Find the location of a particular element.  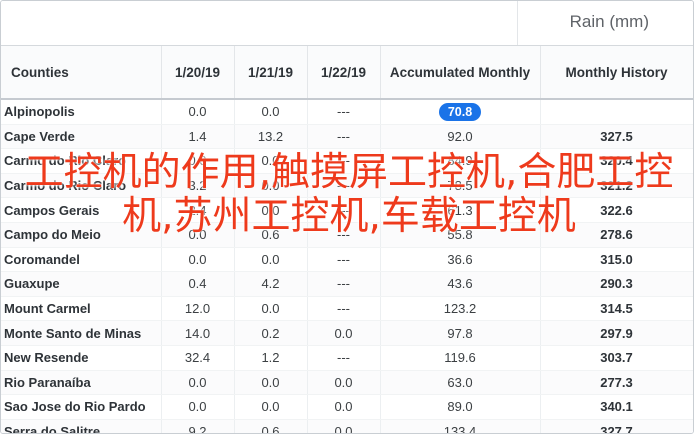

column-header-day1: 1/20/19 is located at coordinates (198, 73).